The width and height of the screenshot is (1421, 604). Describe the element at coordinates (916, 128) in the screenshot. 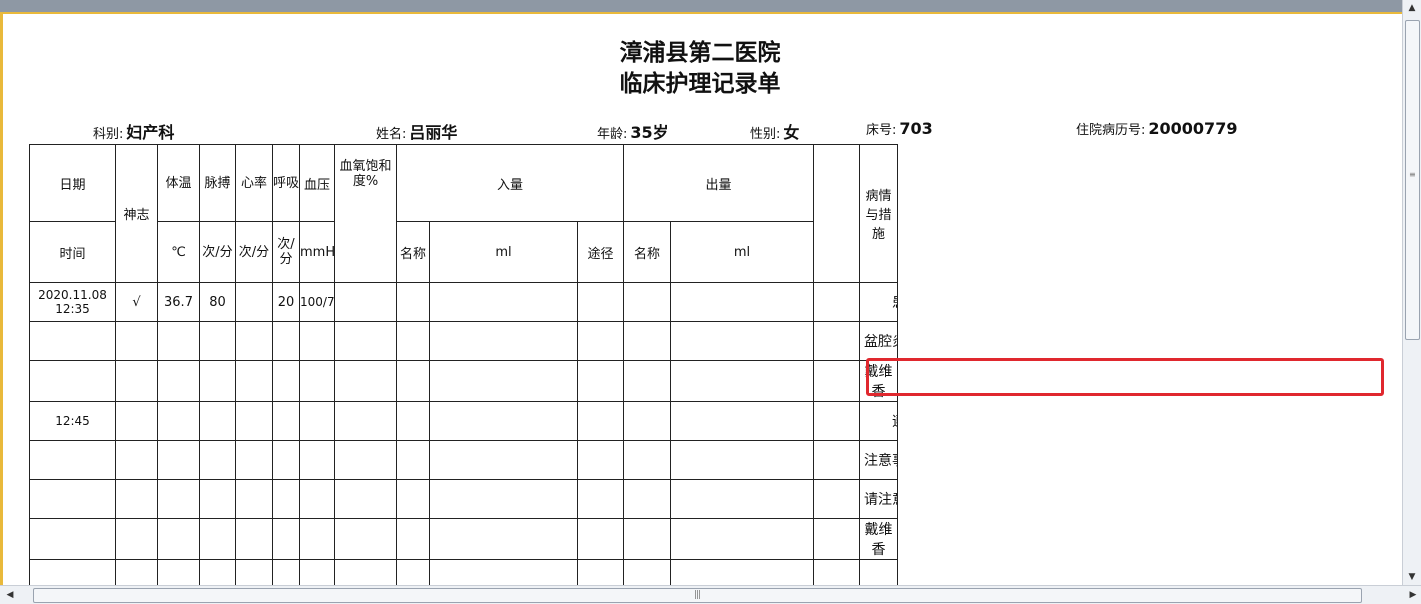

I see `bed-value: 703` at that location.